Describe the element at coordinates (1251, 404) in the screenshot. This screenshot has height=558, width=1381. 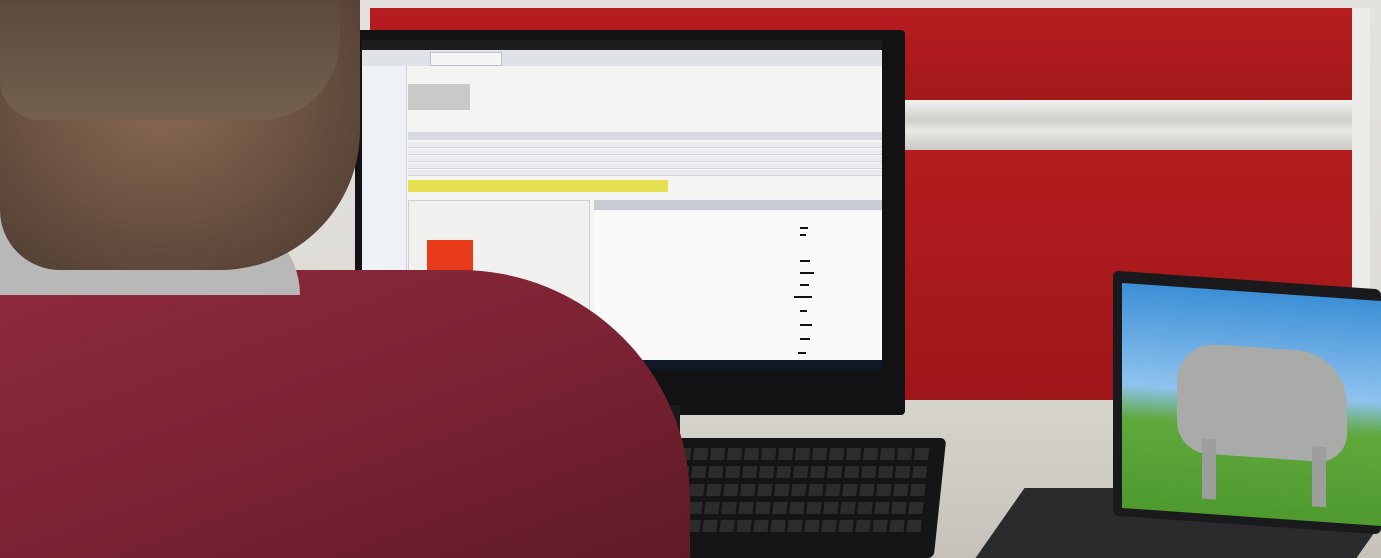
I see `laptop-screen` at that location.